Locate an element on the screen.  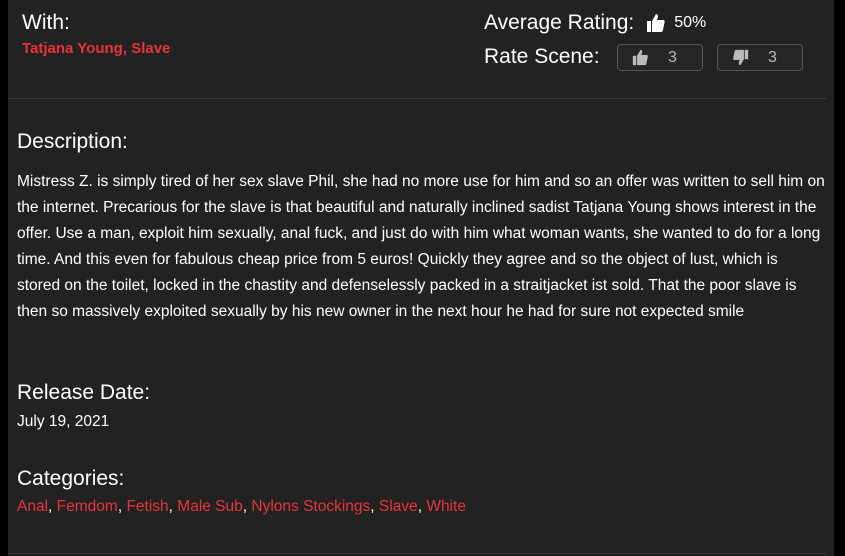
thumbs-down-icon is located at coordinates (740, 57).